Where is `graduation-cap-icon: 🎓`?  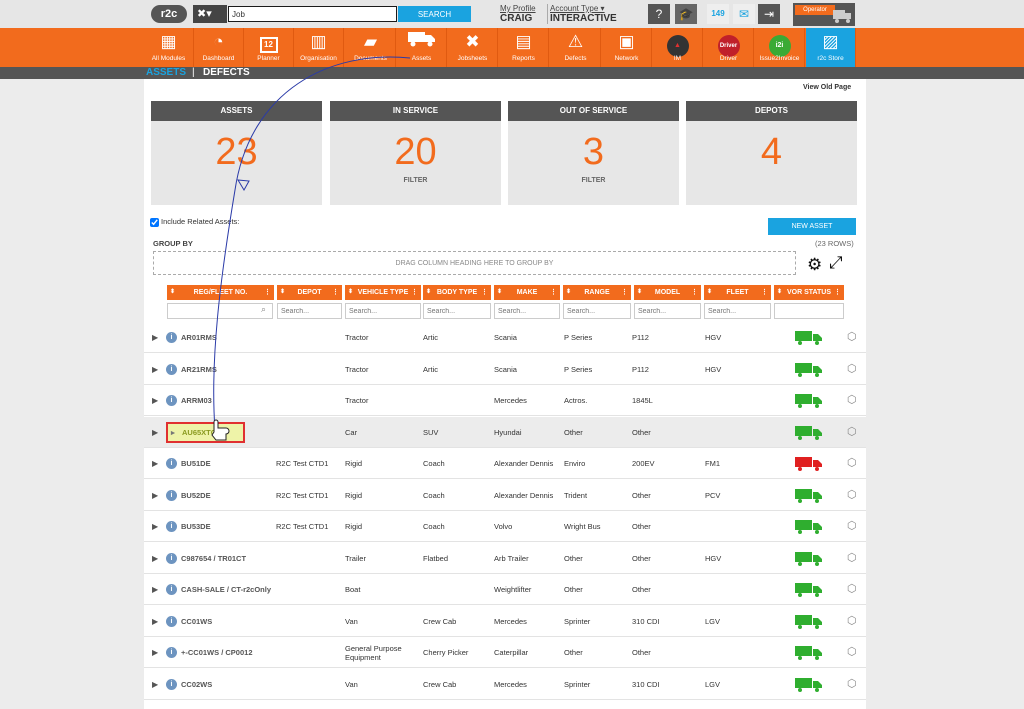 graduation-cap-icon: 🎓 is located at coordinates (686, 14).